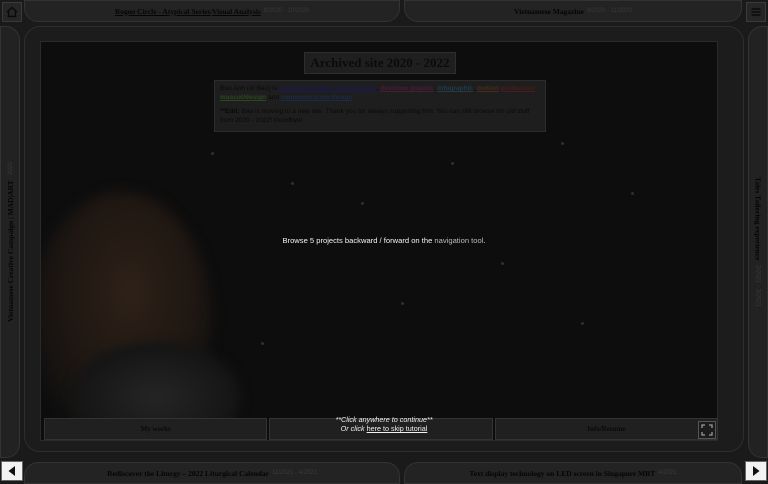 Image resolution: width=768 pixels, height=484 pixels. What do you see at coordinates (758, 218) in the screenshot?
I see `side-tab-title: Tales Tailoring experience` at bounding box center [758, 218].